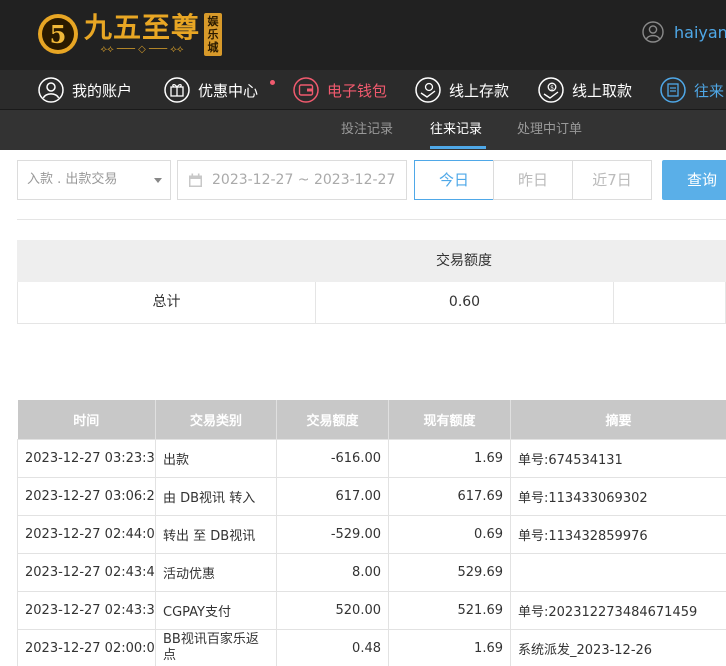  Describe the element at coordinates (228, 90) in the screenshot. I see `nav-label: 优惠中心` at that location.